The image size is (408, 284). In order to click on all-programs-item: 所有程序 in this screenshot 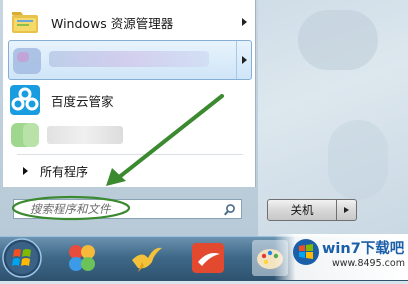, I will do `click(127, 171)`.